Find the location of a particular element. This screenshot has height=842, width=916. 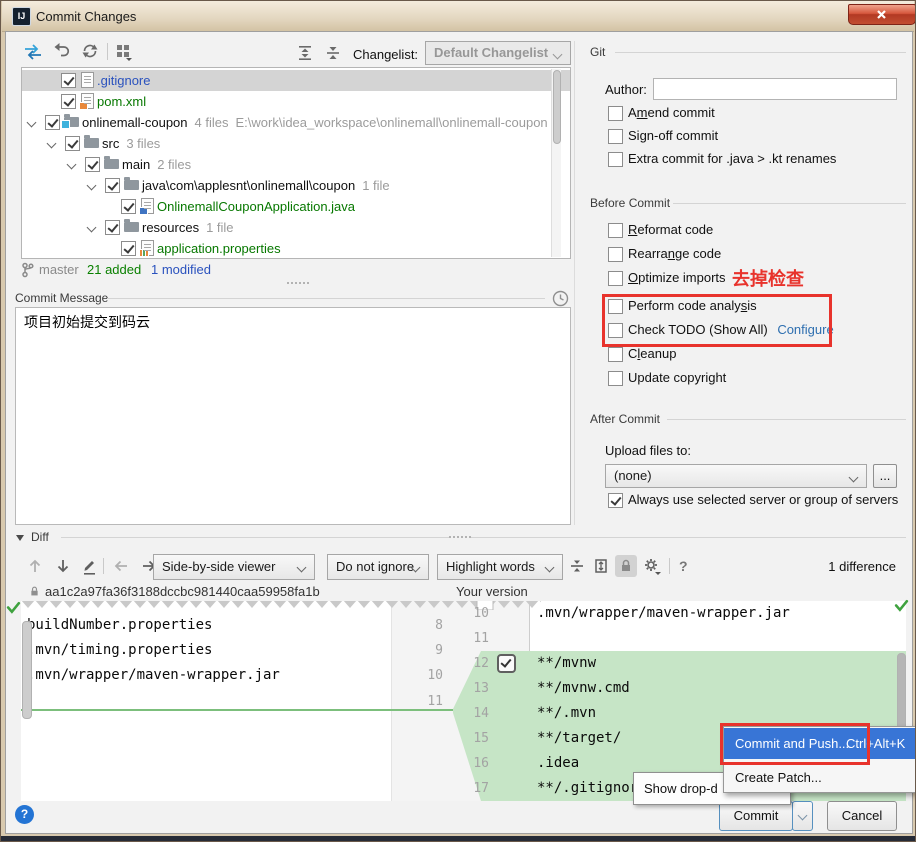

git-branch-icon is located at coordinates (28, 270).